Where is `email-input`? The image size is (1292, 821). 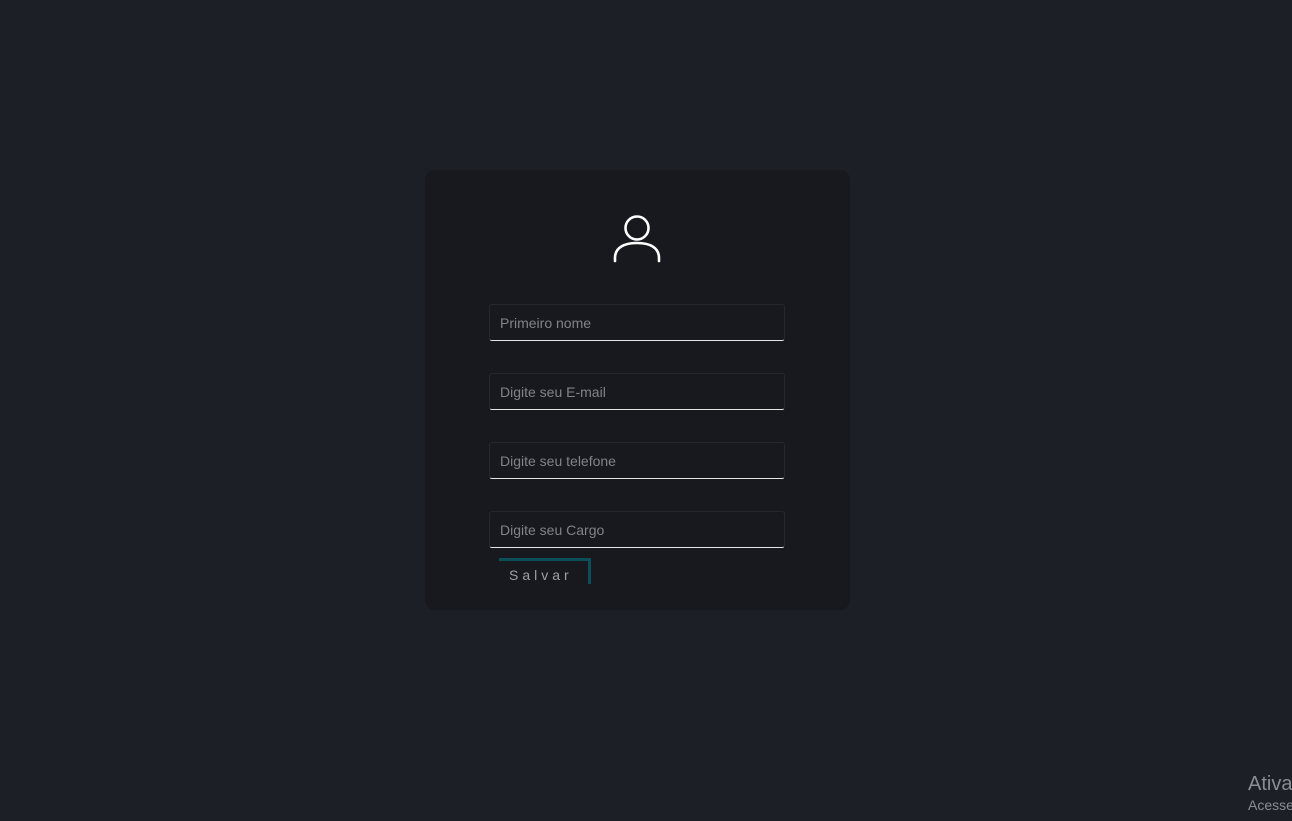
email-input is located at coordinates (637, 391).